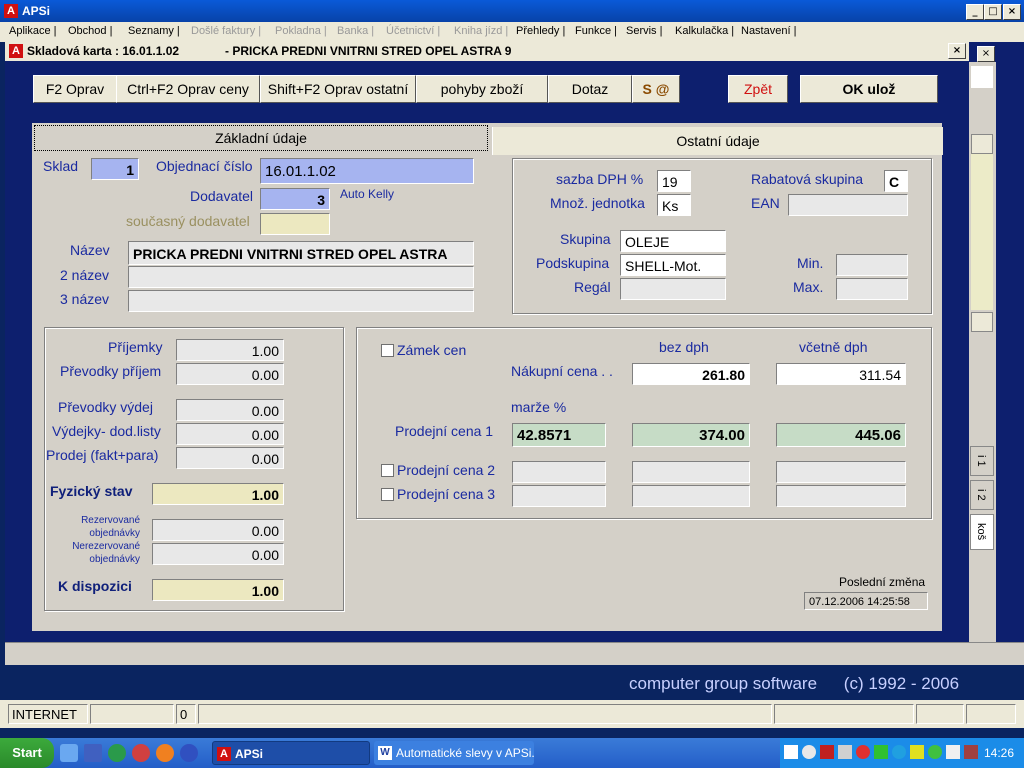  Describe the element at coordinates (872, 265) in the screenshot. I see `min-field` at that location.